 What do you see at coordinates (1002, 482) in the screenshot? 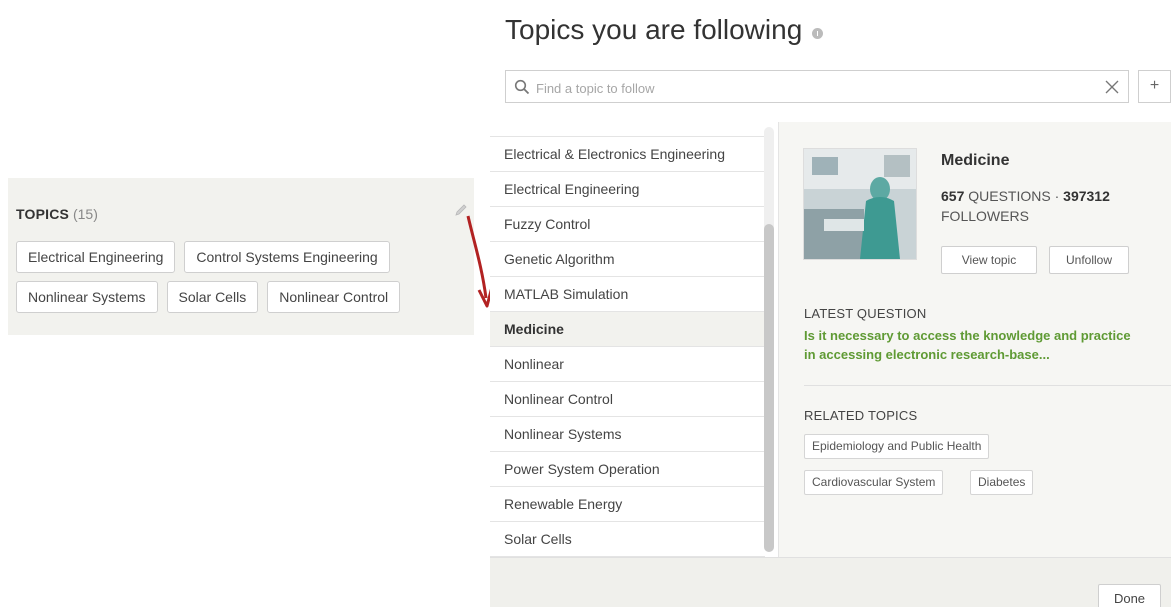
I see `related-topic-chip: Diabetes` at bounding box center [1002, 482].